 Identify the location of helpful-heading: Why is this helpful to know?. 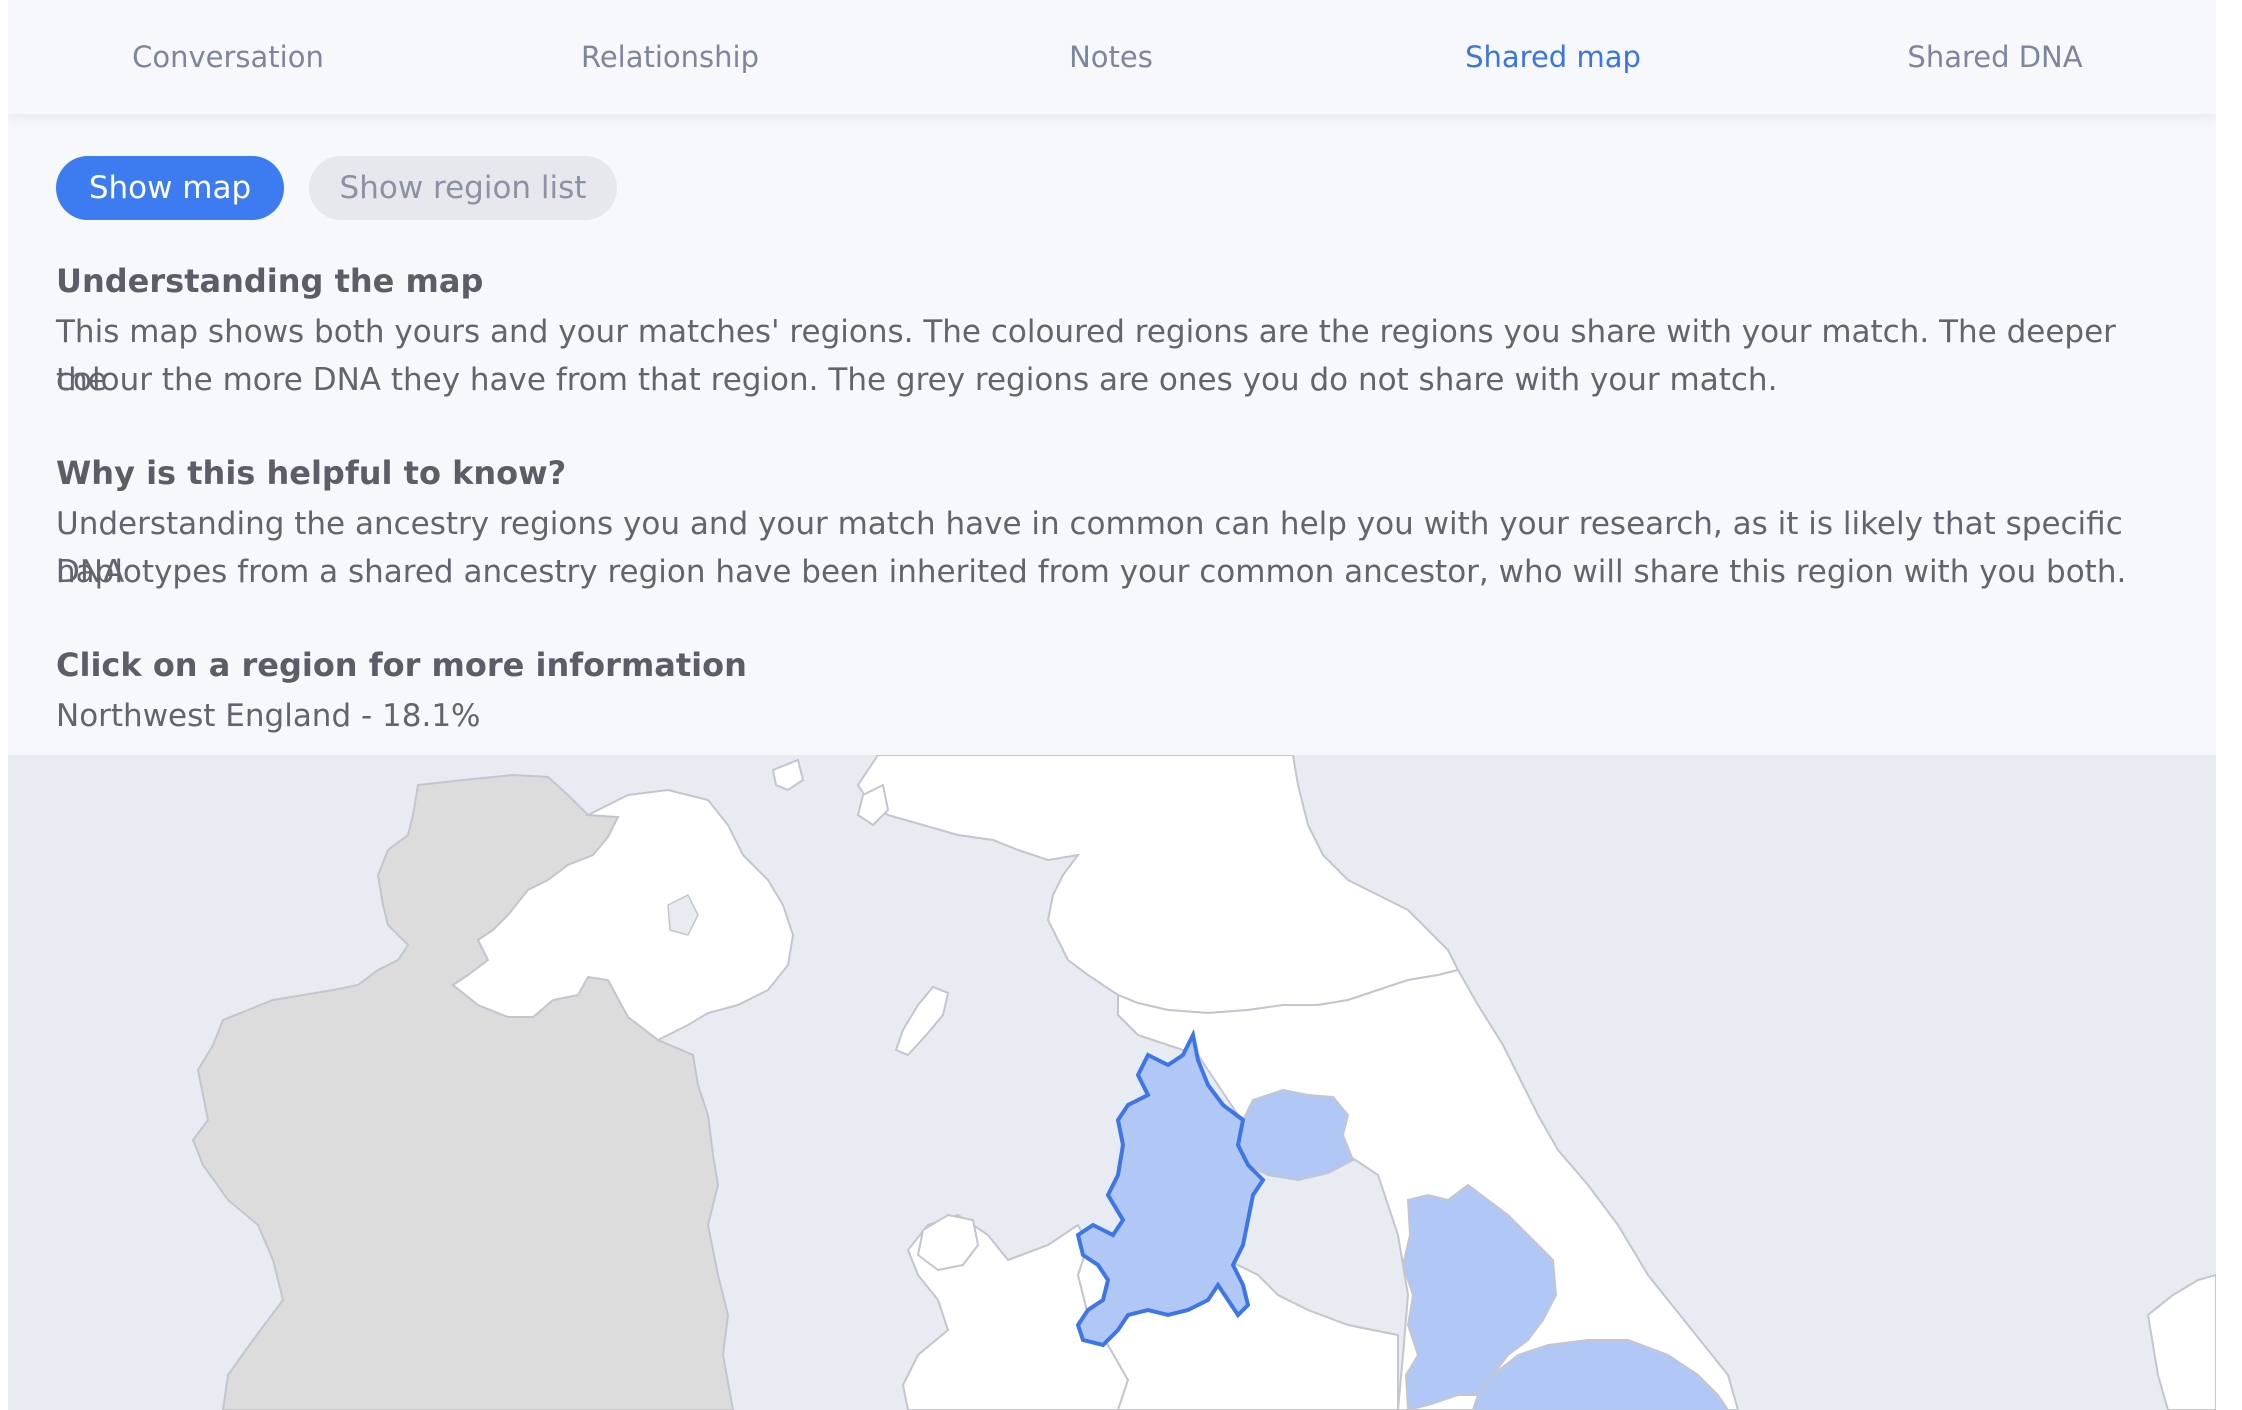
(311, 473).